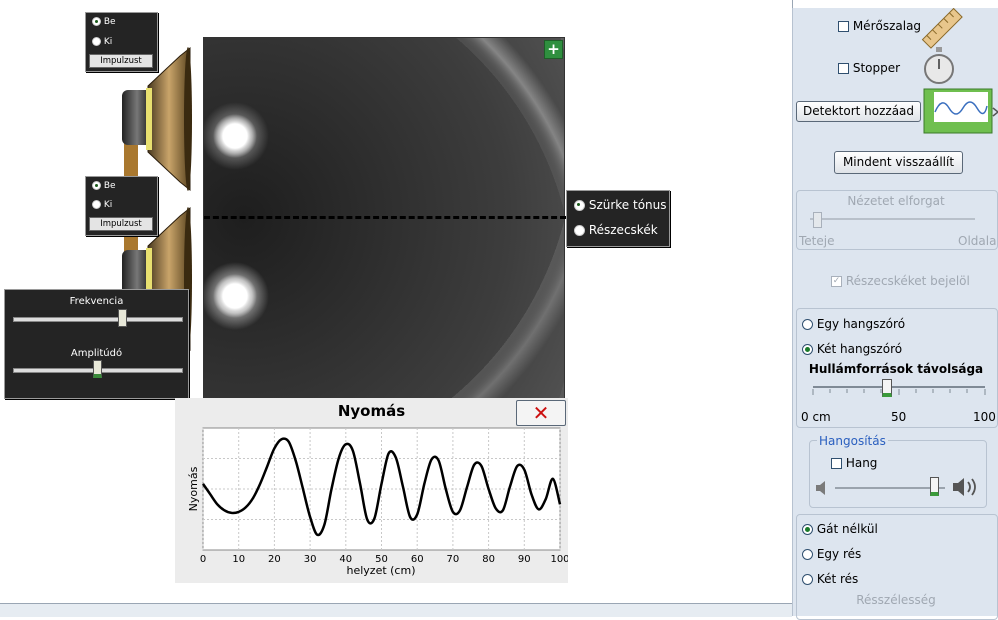  I want to click on volume-high-icon, so click(964, 487).